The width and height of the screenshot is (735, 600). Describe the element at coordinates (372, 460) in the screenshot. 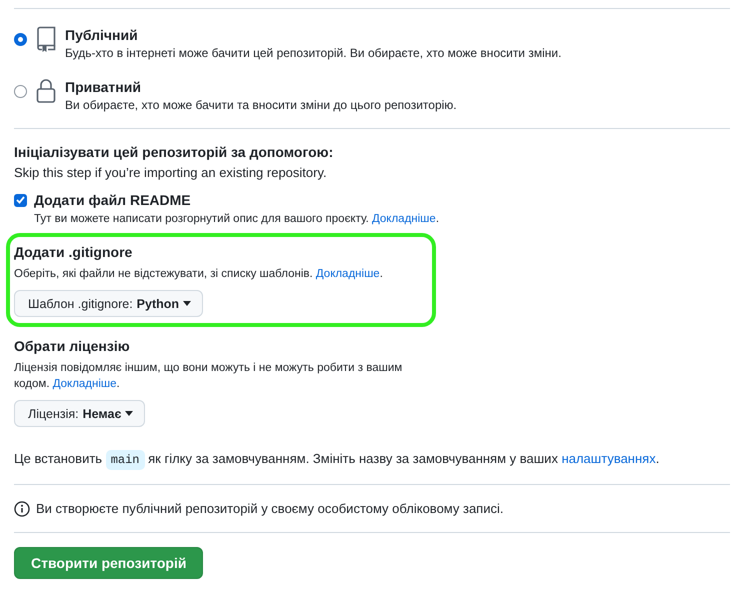

I see `default-branch-note: Це встановить main як гілку за замовчуванням. Змініть назву за замовчуванням у ваших налаштуваннях.` at that location.